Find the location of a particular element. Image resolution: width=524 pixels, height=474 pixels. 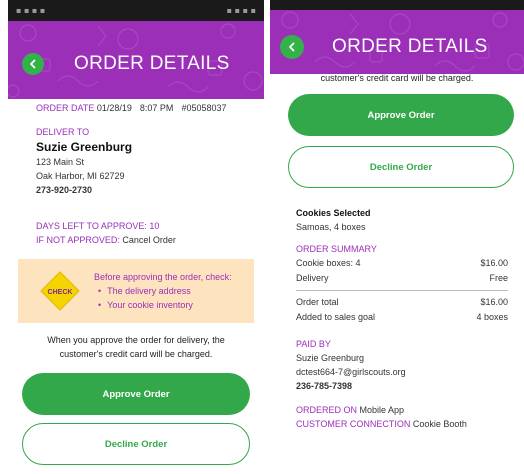

status-icons-left: ▪ ▪ ▪ ▪ is located at coordinates (31, 10).